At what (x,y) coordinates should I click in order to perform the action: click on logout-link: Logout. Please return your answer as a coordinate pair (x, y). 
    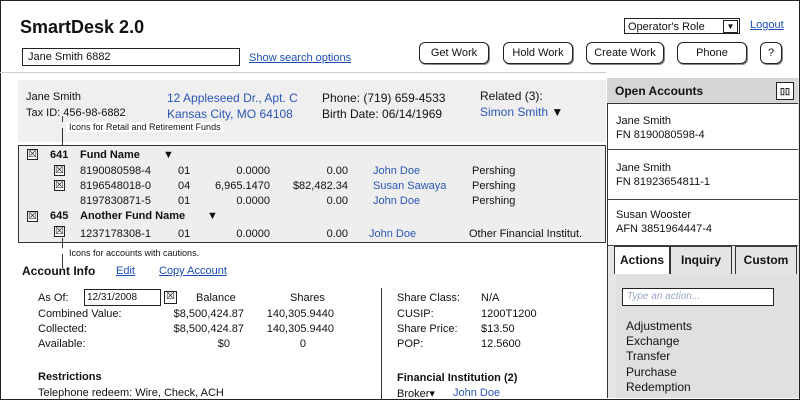
    Looking at the image, I should click on (767, 25).